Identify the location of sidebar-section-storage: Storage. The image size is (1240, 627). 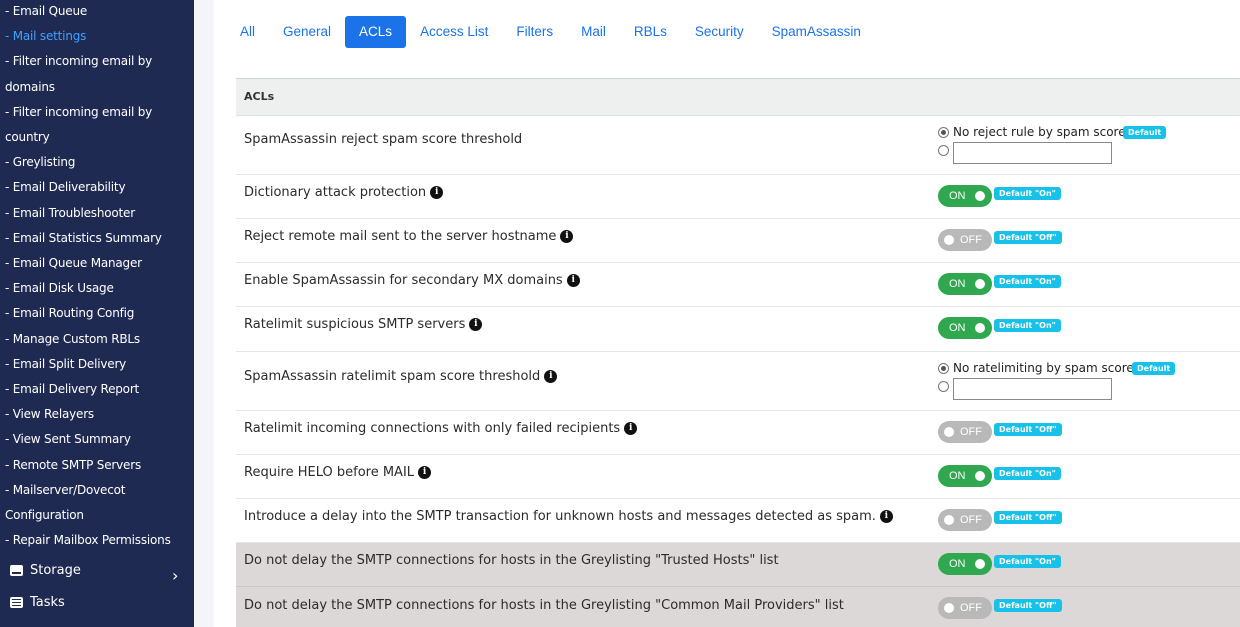
(45, 570).